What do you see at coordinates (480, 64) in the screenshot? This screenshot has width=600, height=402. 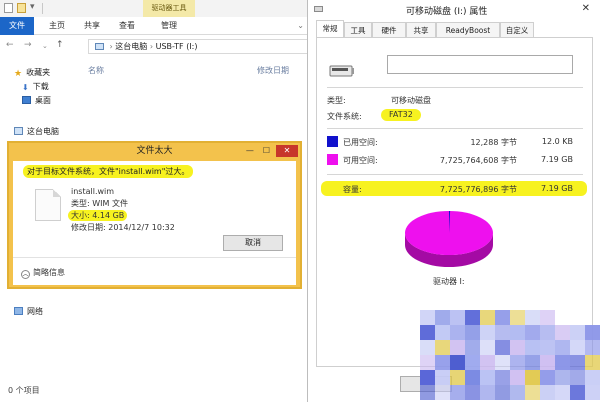 I see `drive-name-input` at bounding box center [480, 64].